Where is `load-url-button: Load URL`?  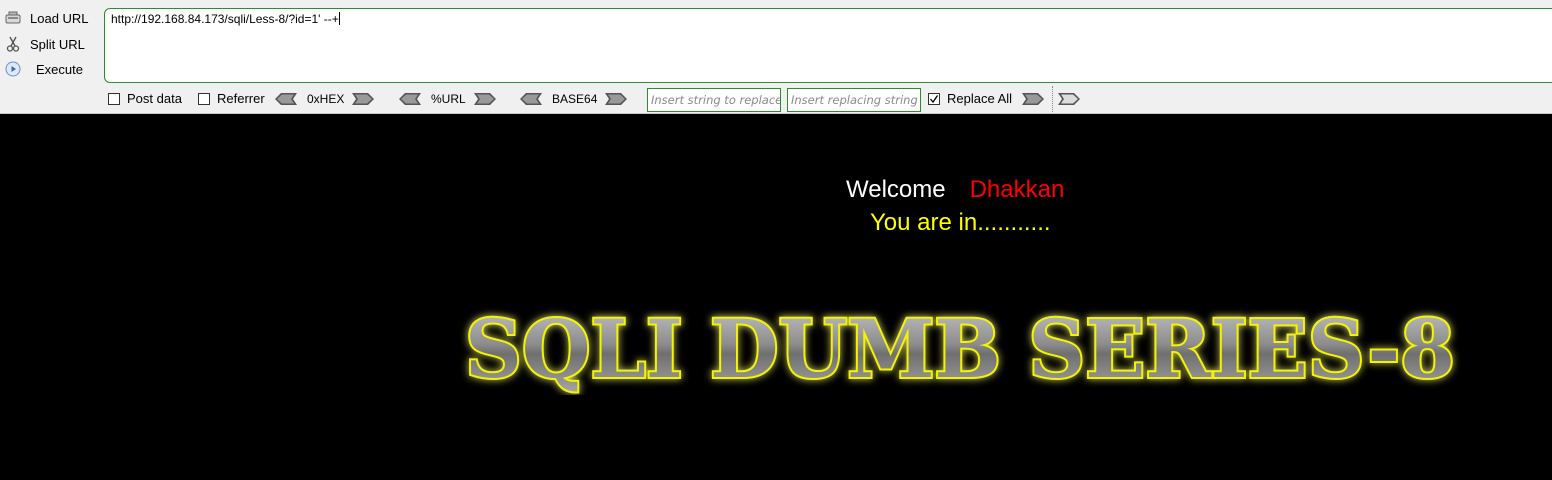 load-url-button: Load URL is located at coordinates (52, 18).